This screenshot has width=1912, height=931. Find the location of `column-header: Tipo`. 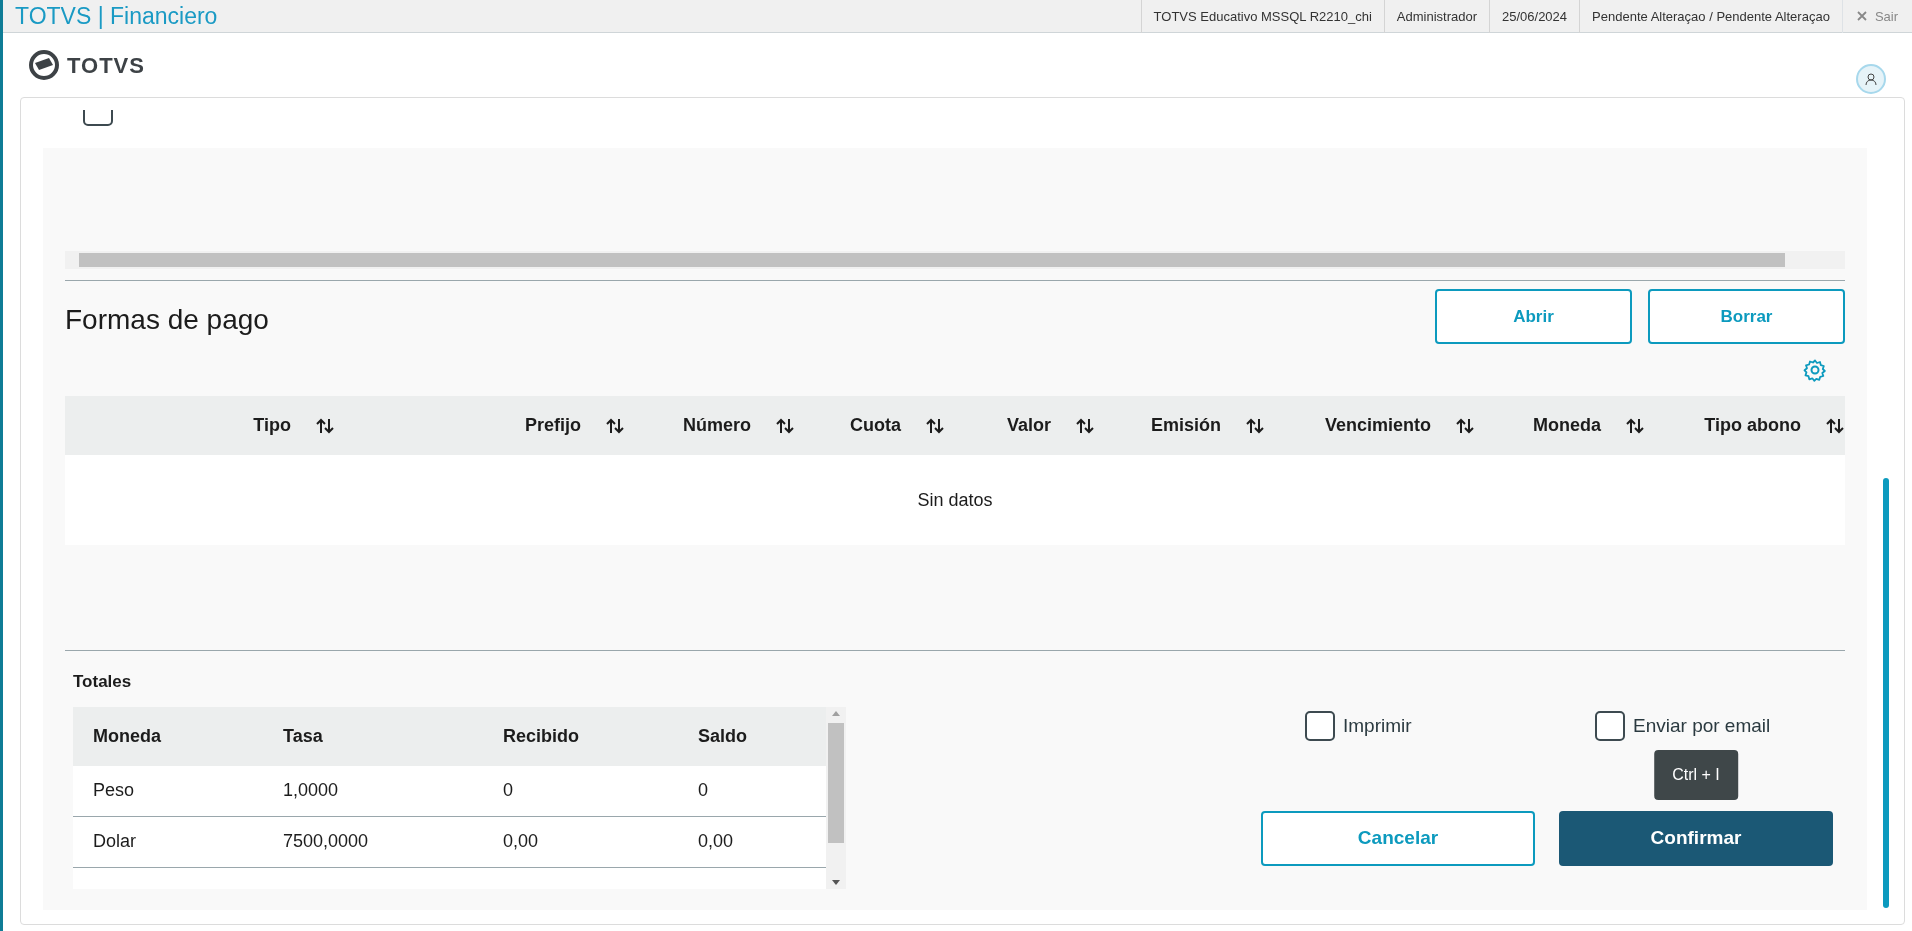

column-header: Tipo is located at coordinates (272, 425).